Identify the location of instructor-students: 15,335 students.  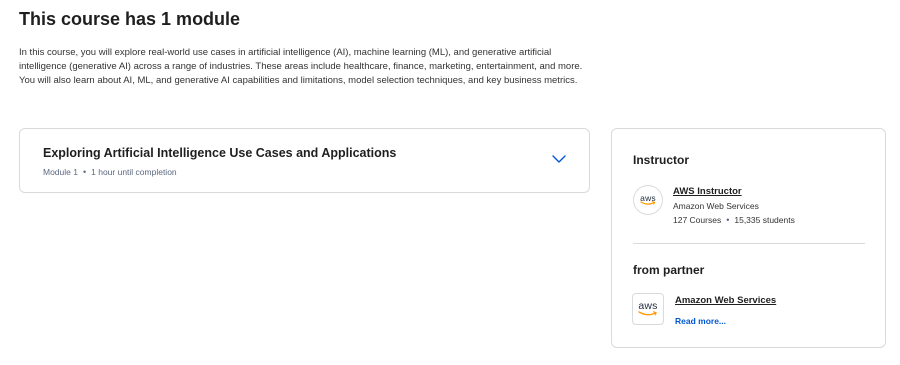
(764, 220).